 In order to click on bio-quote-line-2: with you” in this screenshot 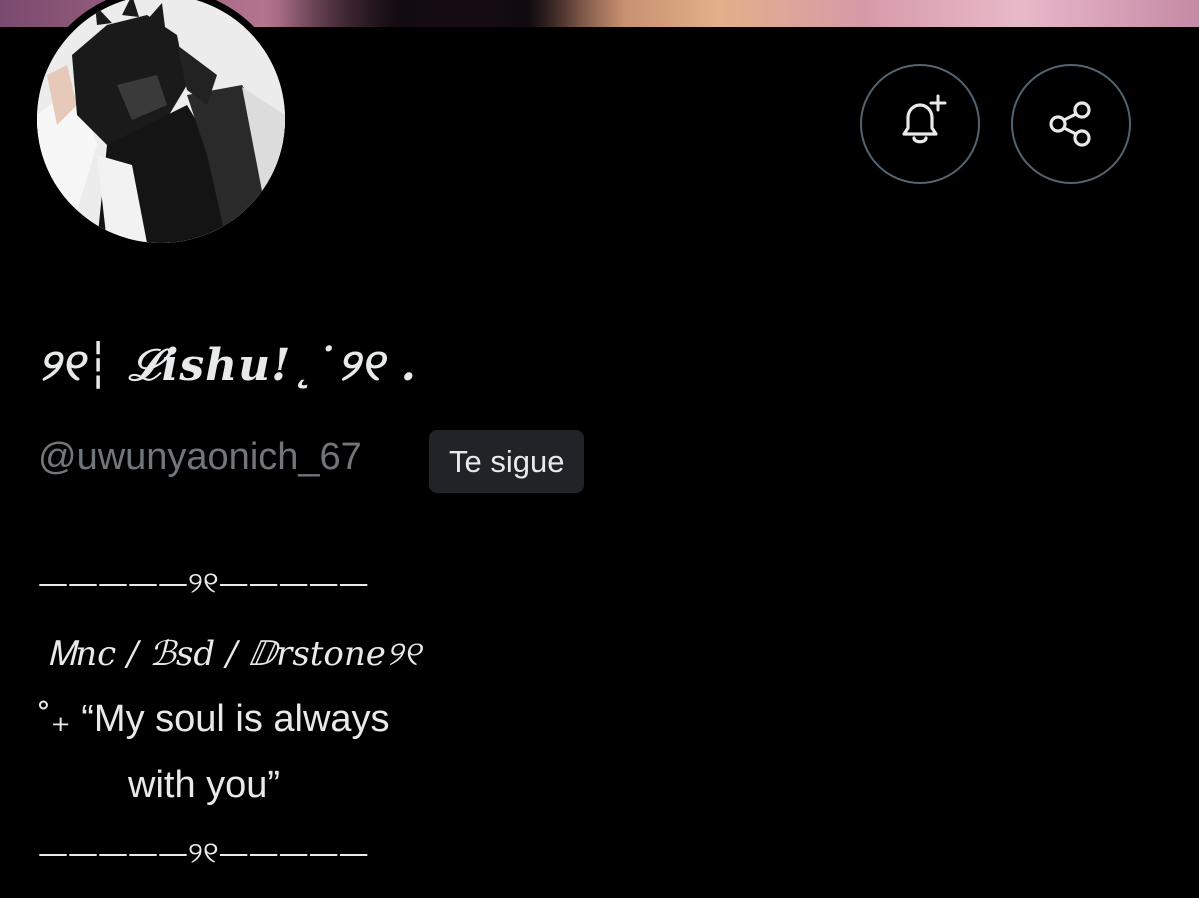, I will do `click(204, 785)`.